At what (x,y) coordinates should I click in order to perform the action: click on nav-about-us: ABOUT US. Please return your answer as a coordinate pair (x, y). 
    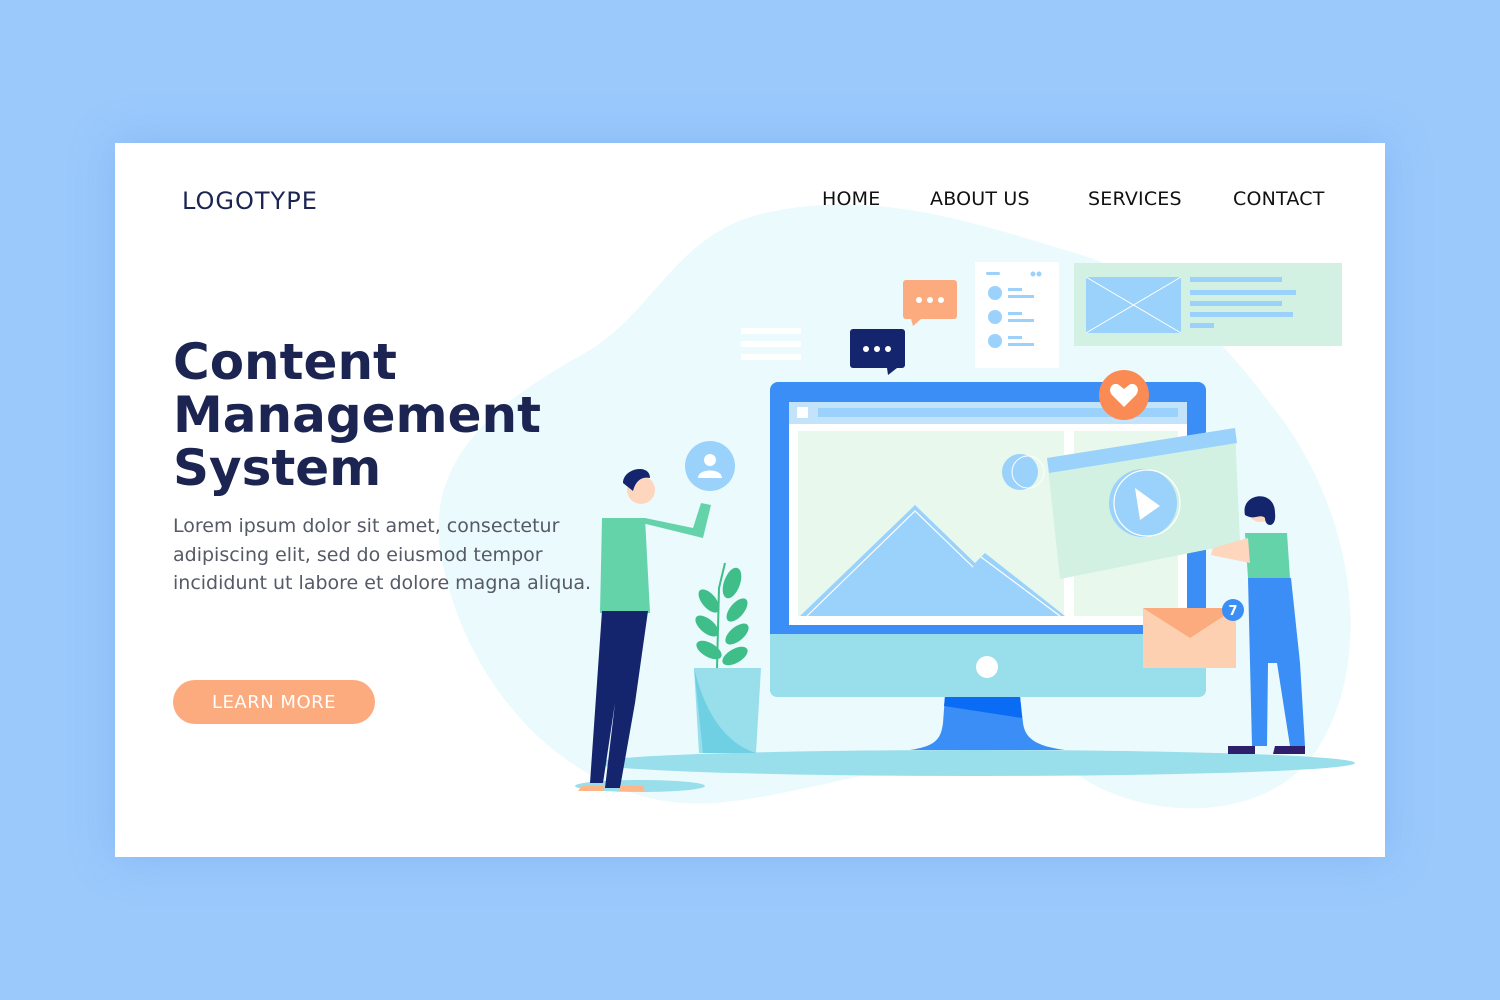
    Looking at the image, I should click on (980, 199).